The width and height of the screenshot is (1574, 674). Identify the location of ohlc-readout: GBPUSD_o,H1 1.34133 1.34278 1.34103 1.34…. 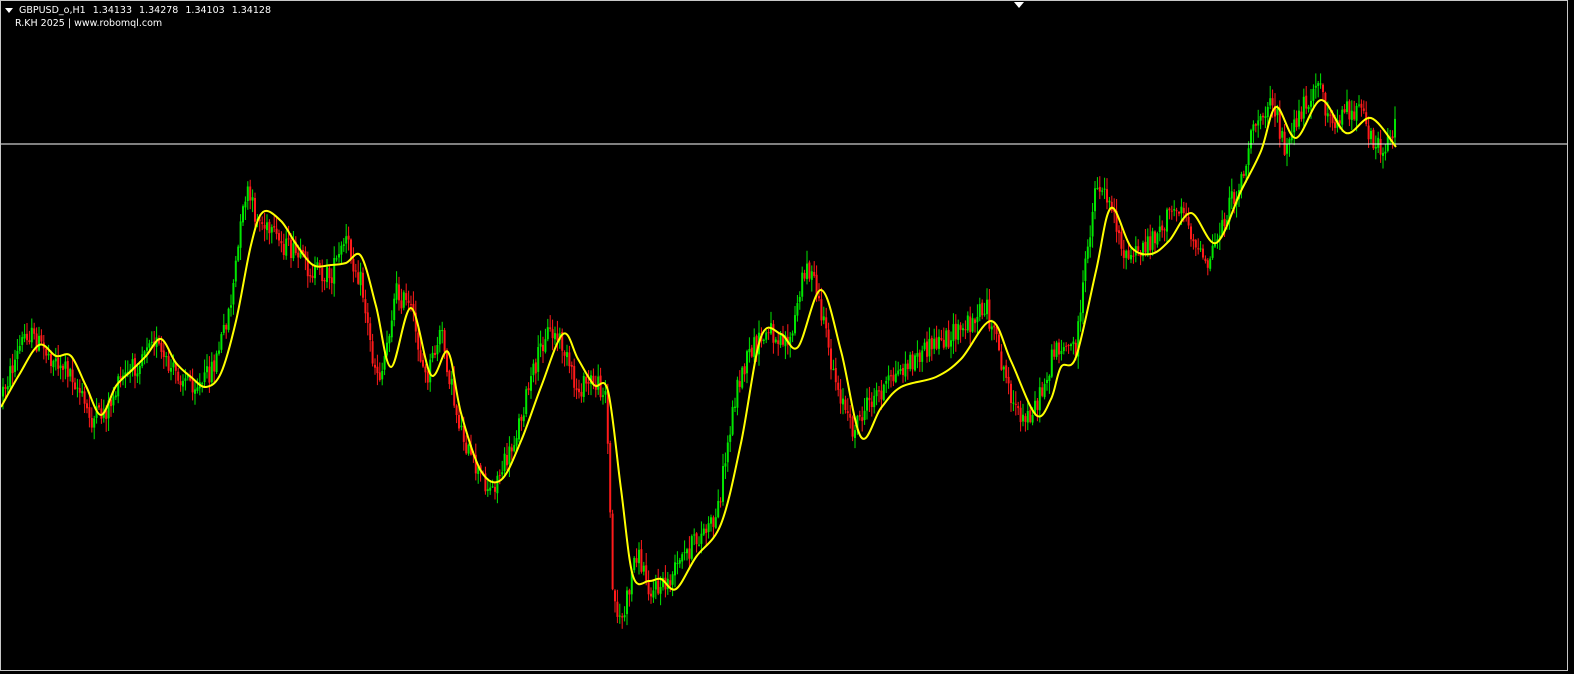
(147, 10).